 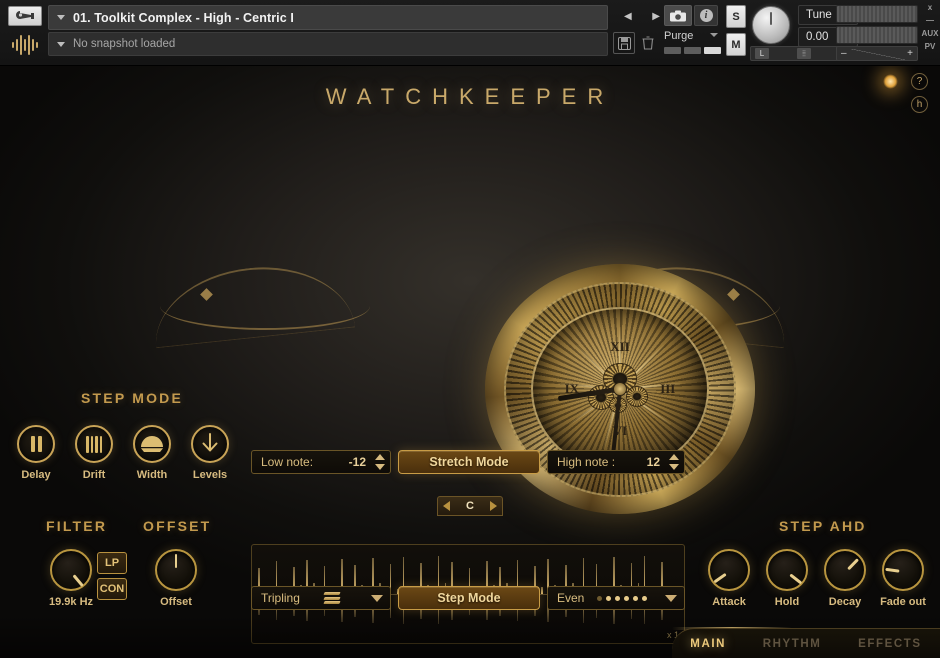 What do you see at coordinates (706, 15) in the screenshot?
I see `info-icon: i` at bounding box center [706, 15].